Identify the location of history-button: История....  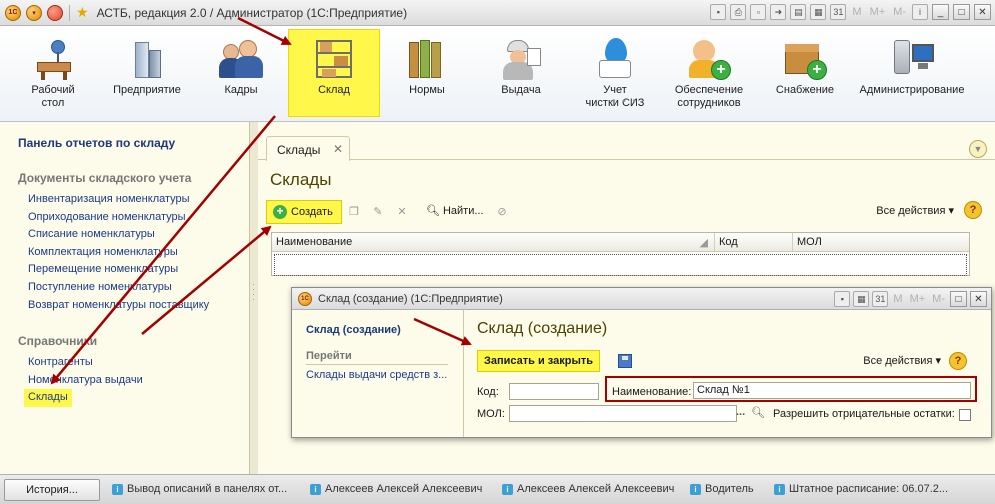
(52, 490).